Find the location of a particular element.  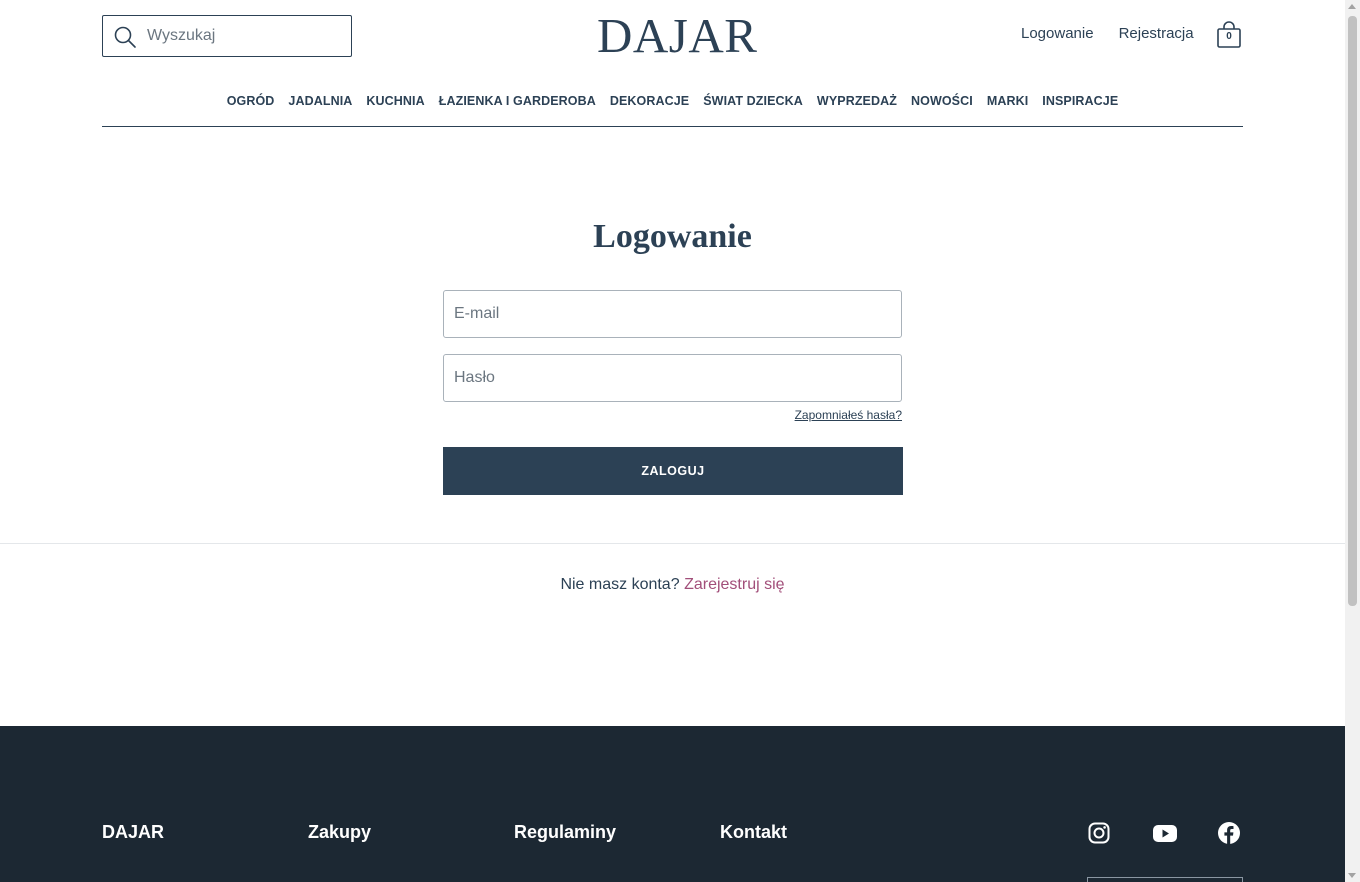

register-cta-link: Zarejestruj się is located at coordinates (734, 584).